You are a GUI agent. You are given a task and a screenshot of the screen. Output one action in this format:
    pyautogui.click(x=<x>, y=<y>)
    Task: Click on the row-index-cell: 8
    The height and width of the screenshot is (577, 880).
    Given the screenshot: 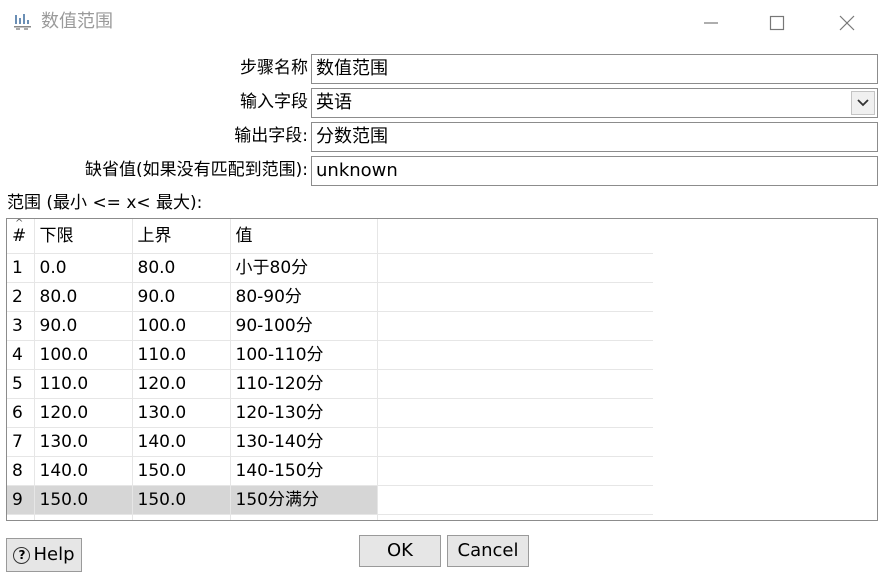 What is the action you would take?
    pyautogui.click(x=21, y=471)
    